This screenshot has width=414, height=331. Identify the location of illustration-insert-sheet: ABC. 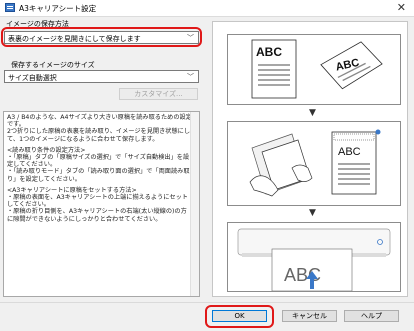
(314, 163).